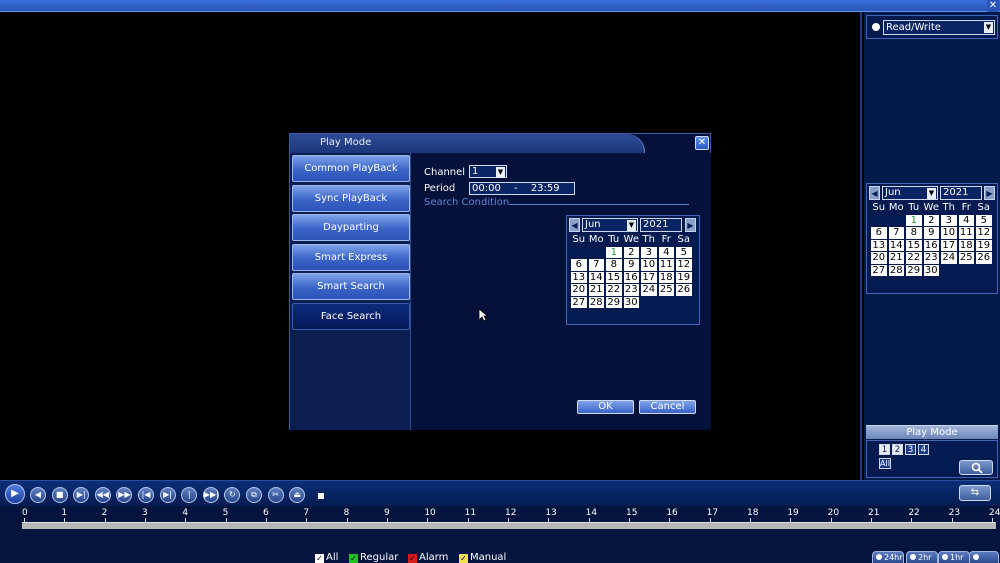 This screenshot has height=563, width=1000. What do you see at coordinates (885, 463) in the screenshot?
I see `all-channels-button: All` at bounding box center [885, 463].